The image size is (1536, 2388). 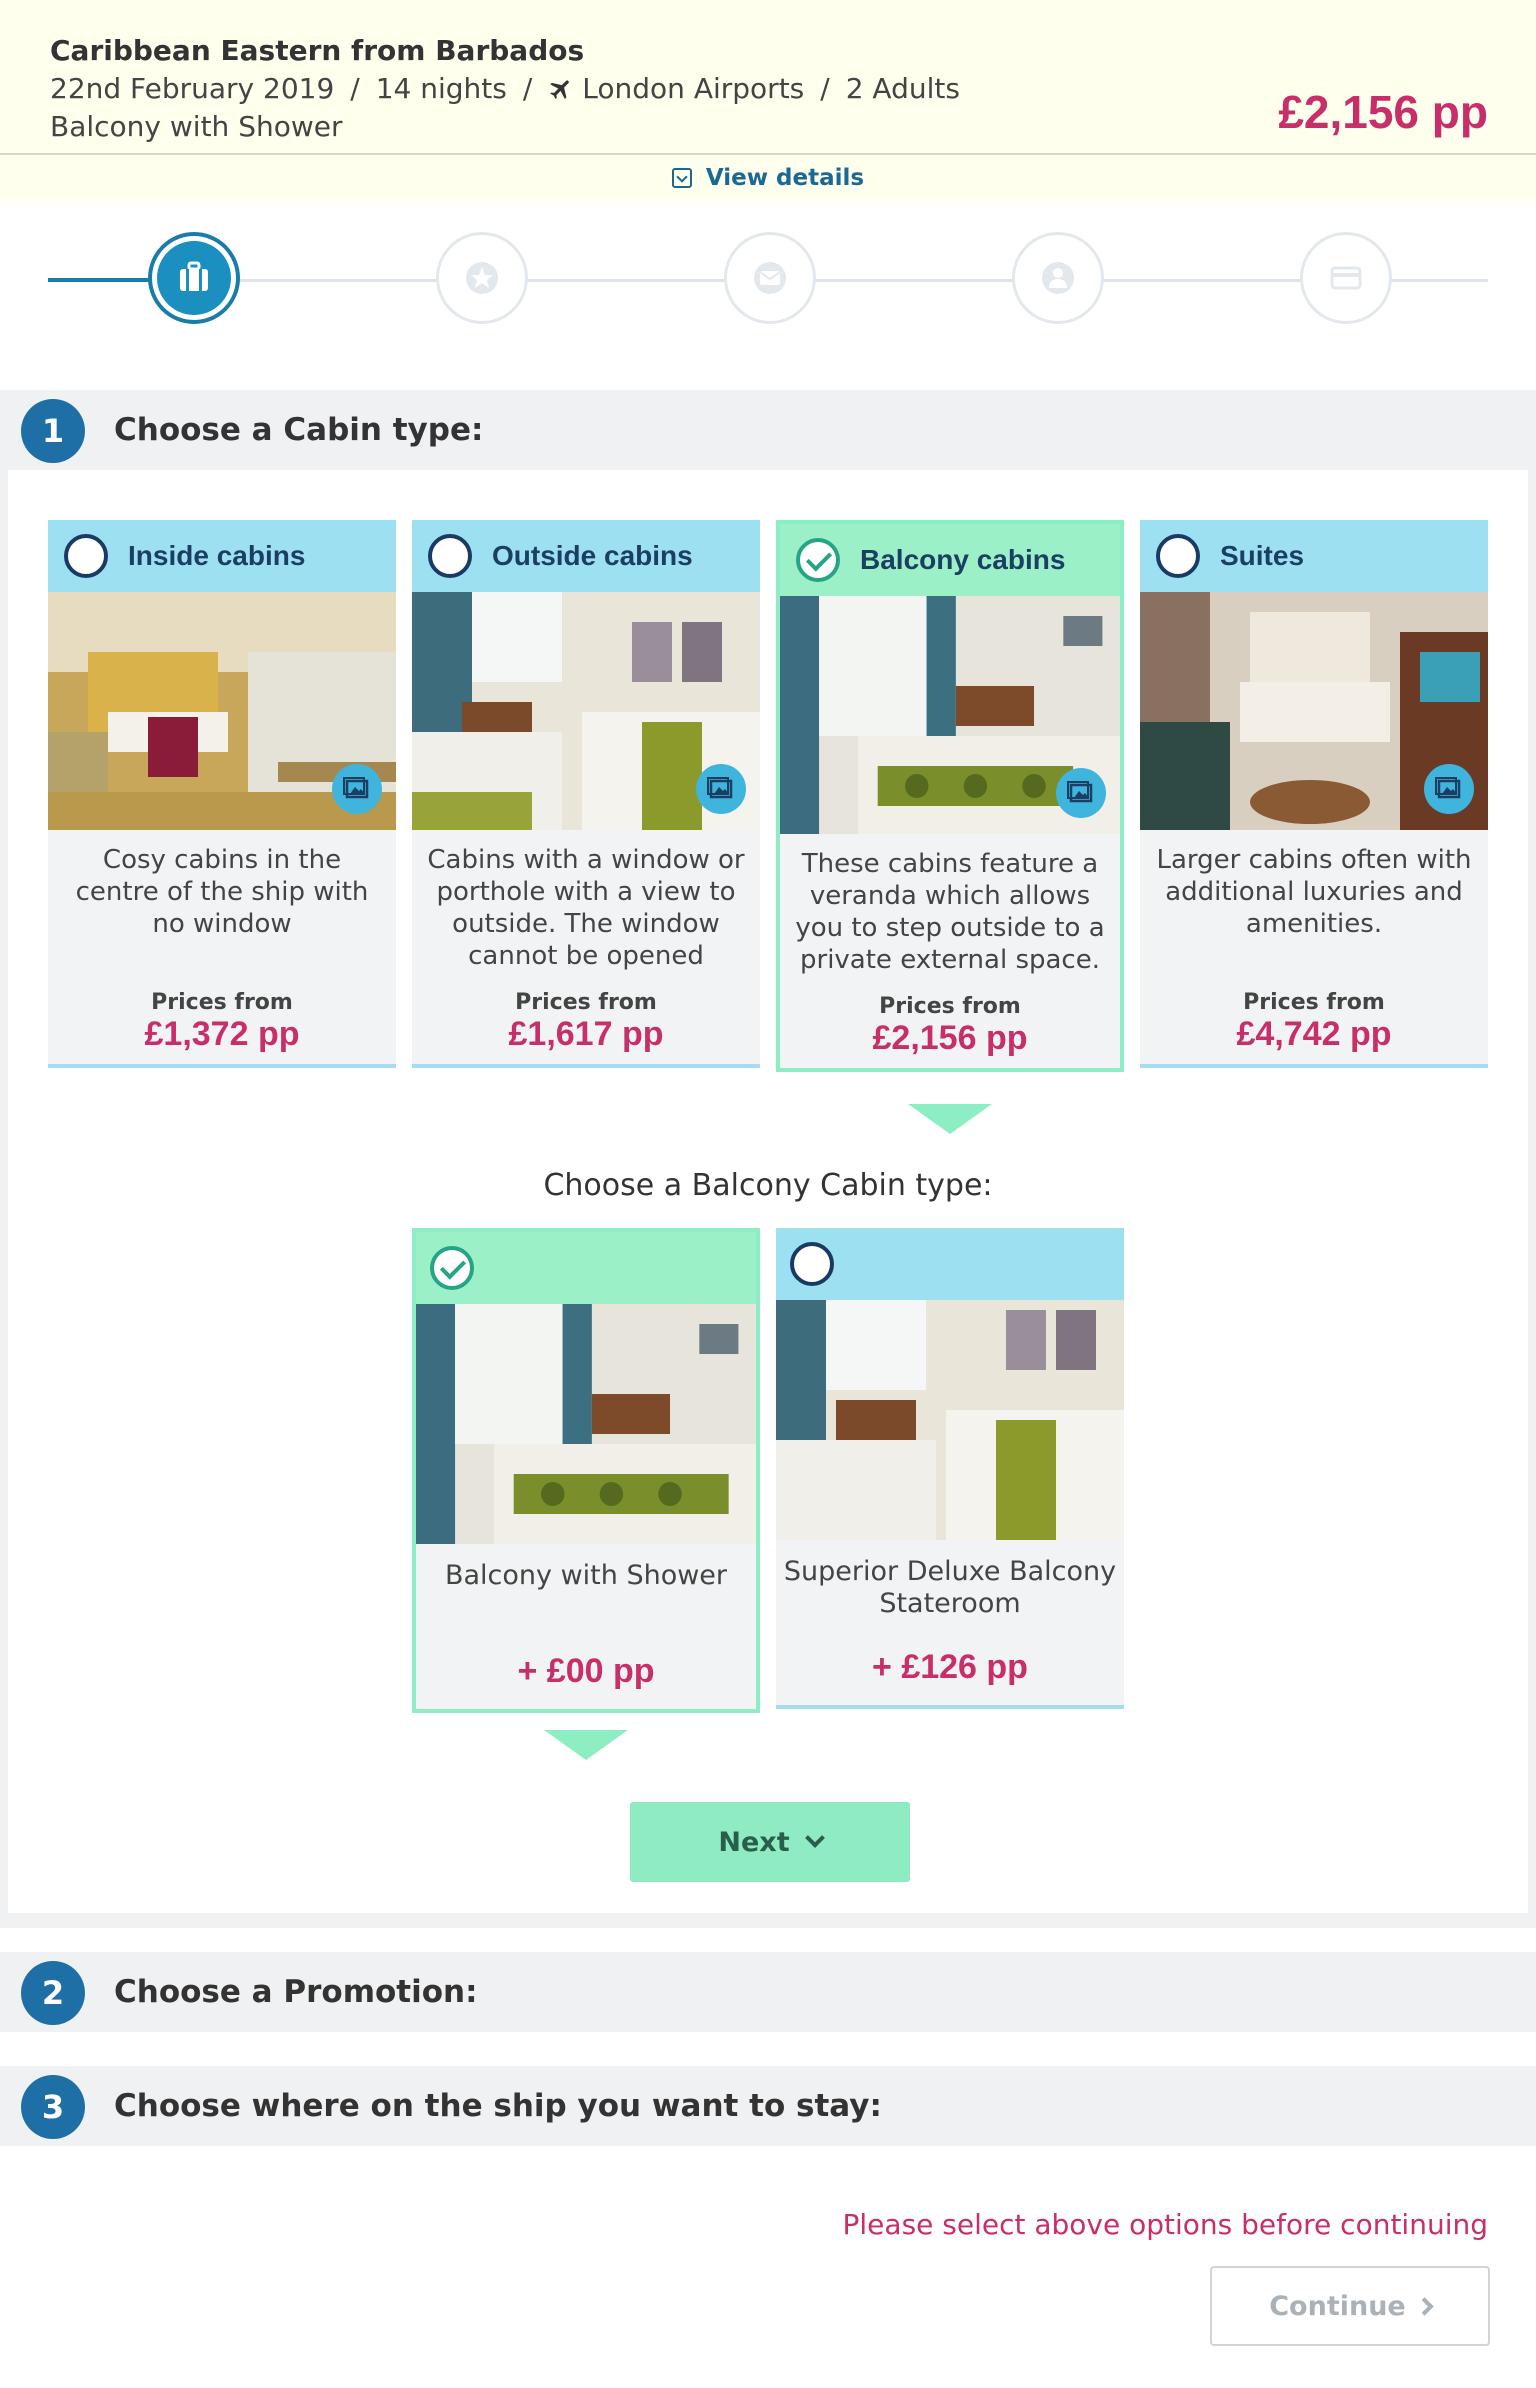 What do you see at coordinates (196, 126) in the screenshot?
I see `trip-cabin: Balcony with Shower` at bounding box center [196, 126].